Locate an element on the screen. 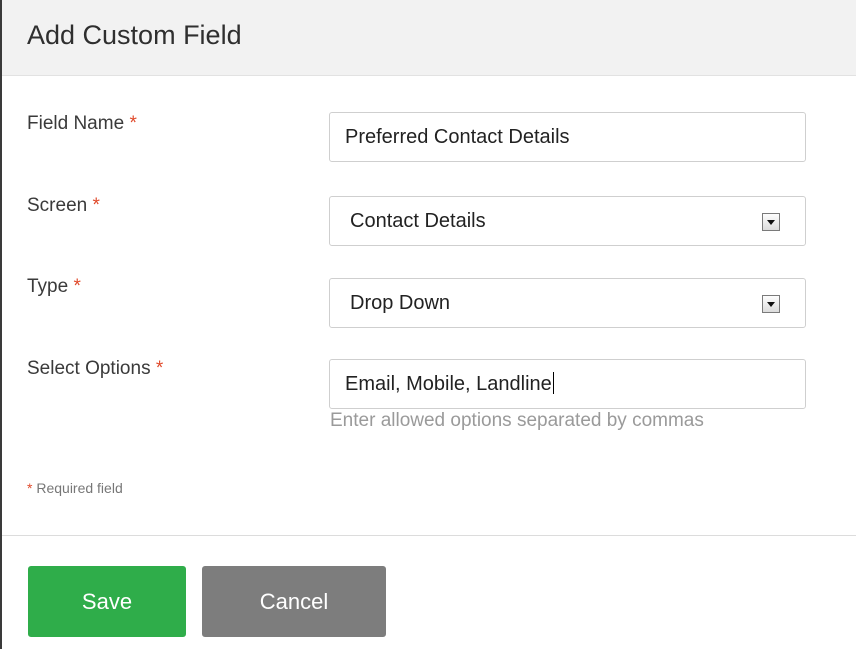  cancel-button: Cancel is located at coordinates (294, 601).